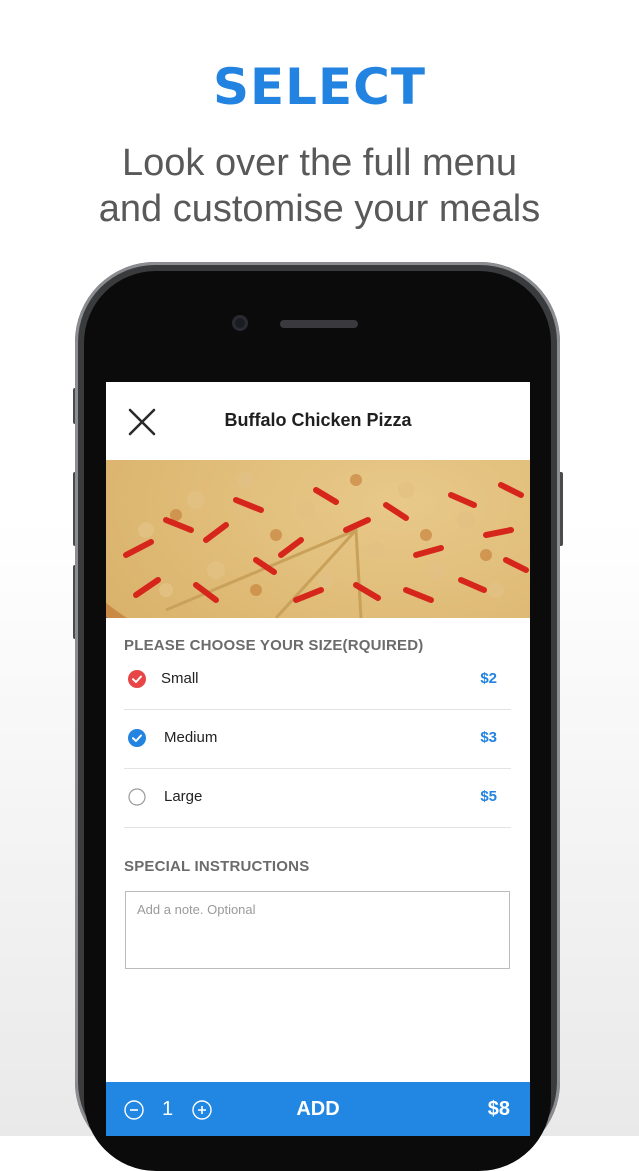 This screenshot has height=1171, width=639. Describe the element at coordinates (240, 323) in the screenshot. I see `front-camera` at that location.